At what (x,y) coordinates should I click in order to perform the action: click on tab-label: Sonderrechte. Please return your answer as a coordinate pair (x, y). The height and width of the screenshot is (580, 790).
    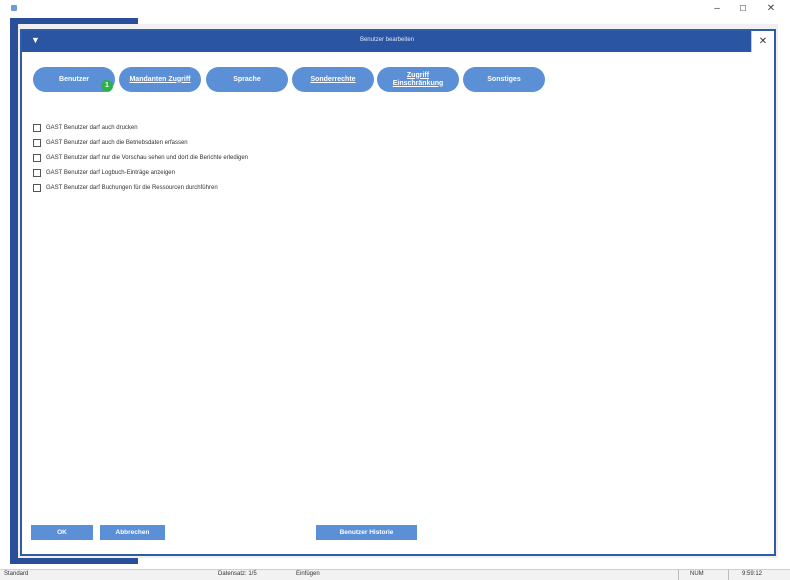
    Looking at the image, I should click on (333, 79).